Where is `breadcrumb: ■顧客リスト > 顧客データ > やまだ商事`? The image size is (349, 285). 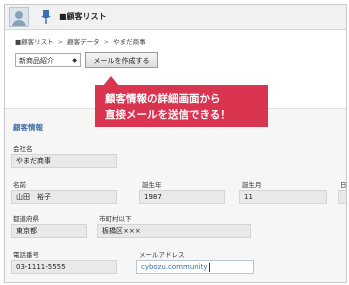 breadcrumb: ■顧客リスト > 顧客データ > やまだ商事 is located at coordinates (80, 41).